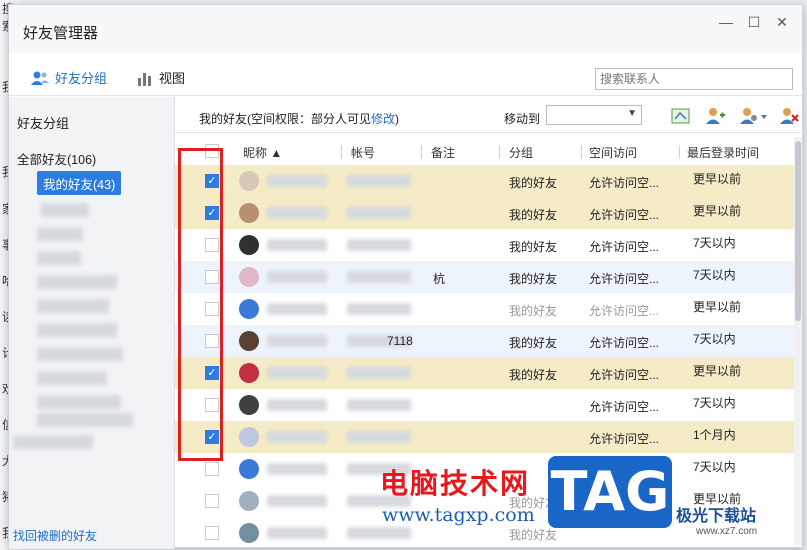 The image size is (807, 550). What do you see at coordinates (754, 22) in the screenshot?
I see `maximize-button: ☐` at bounding box center [754, 22].